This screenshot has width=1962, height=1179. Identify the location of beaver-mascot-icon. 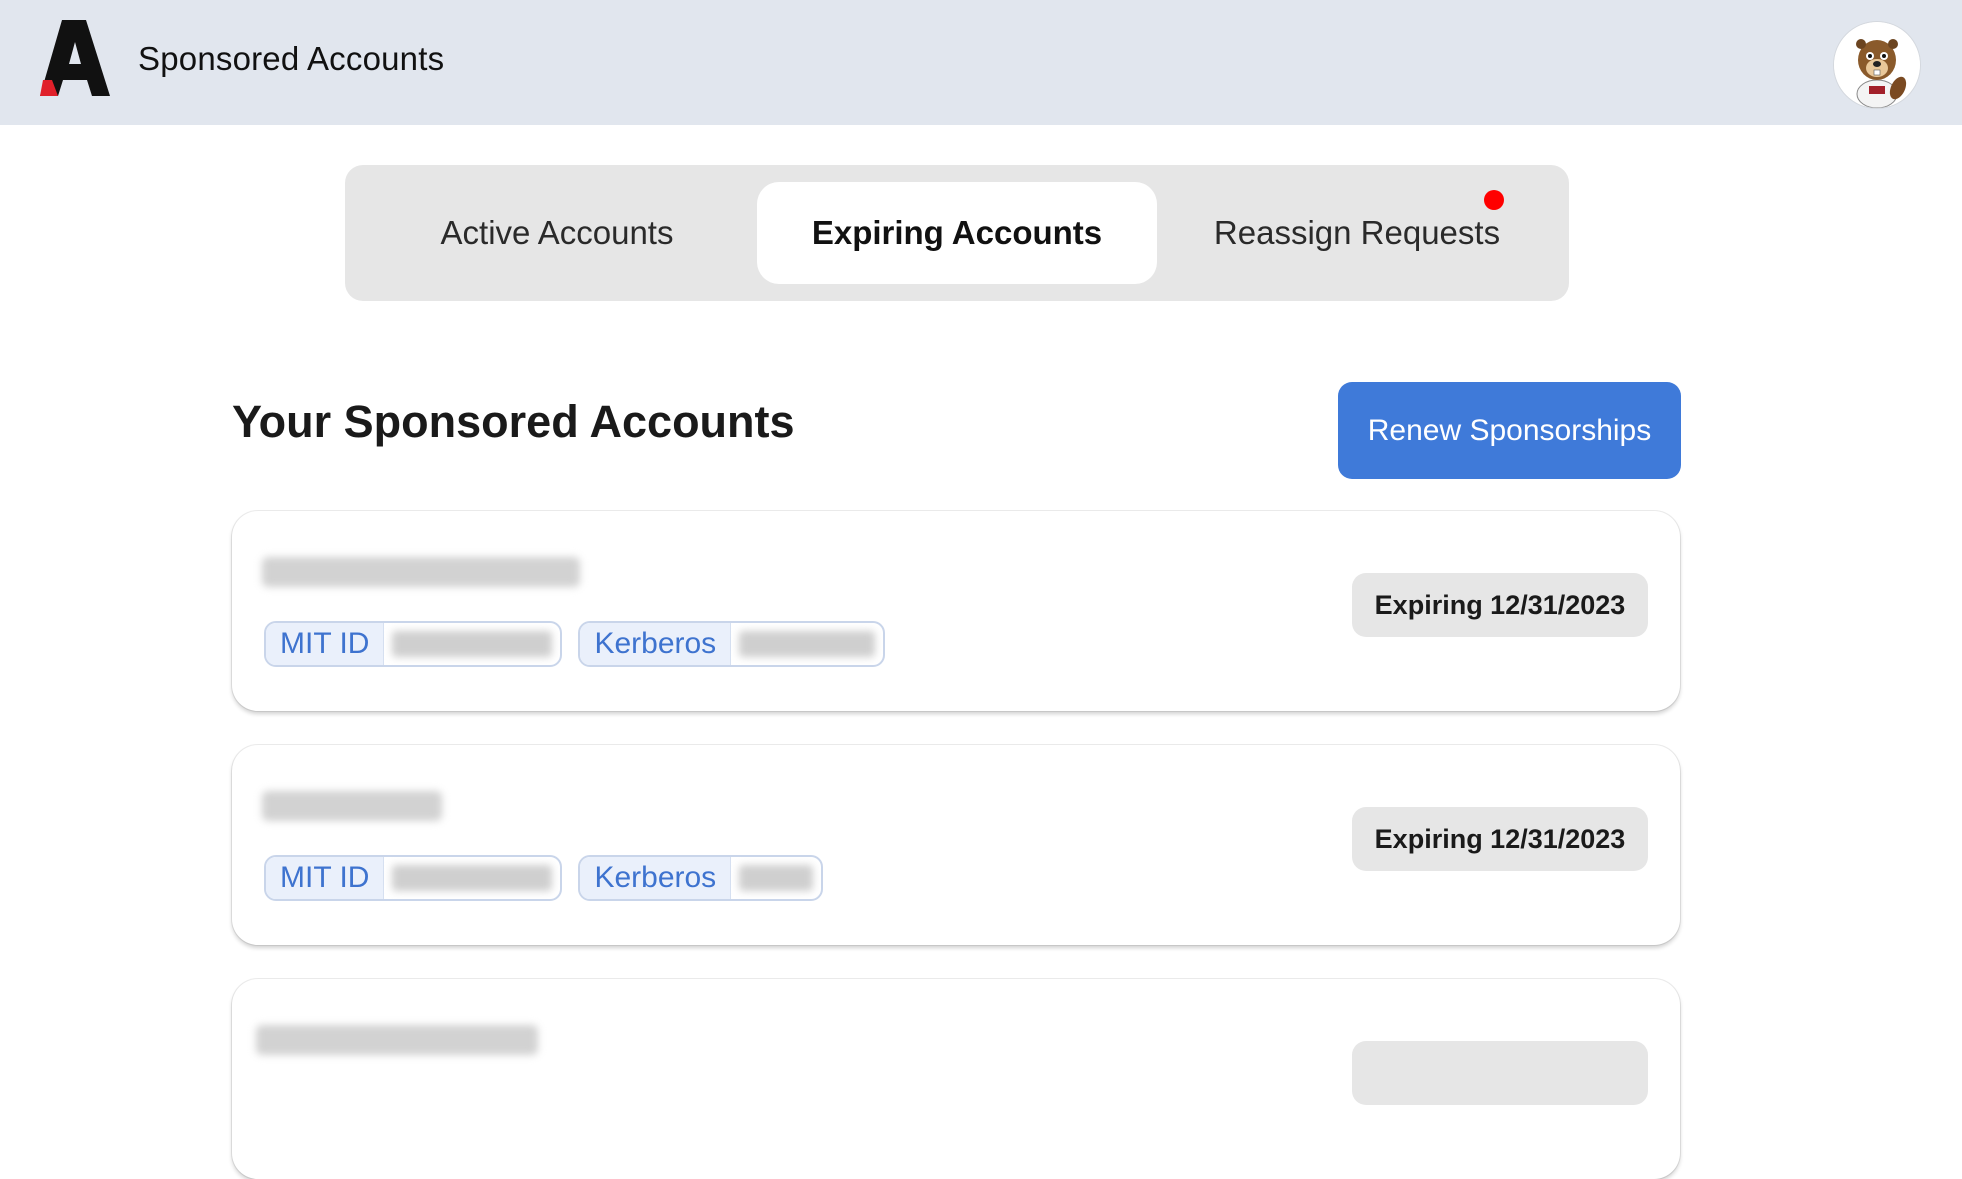
(1877, 65).